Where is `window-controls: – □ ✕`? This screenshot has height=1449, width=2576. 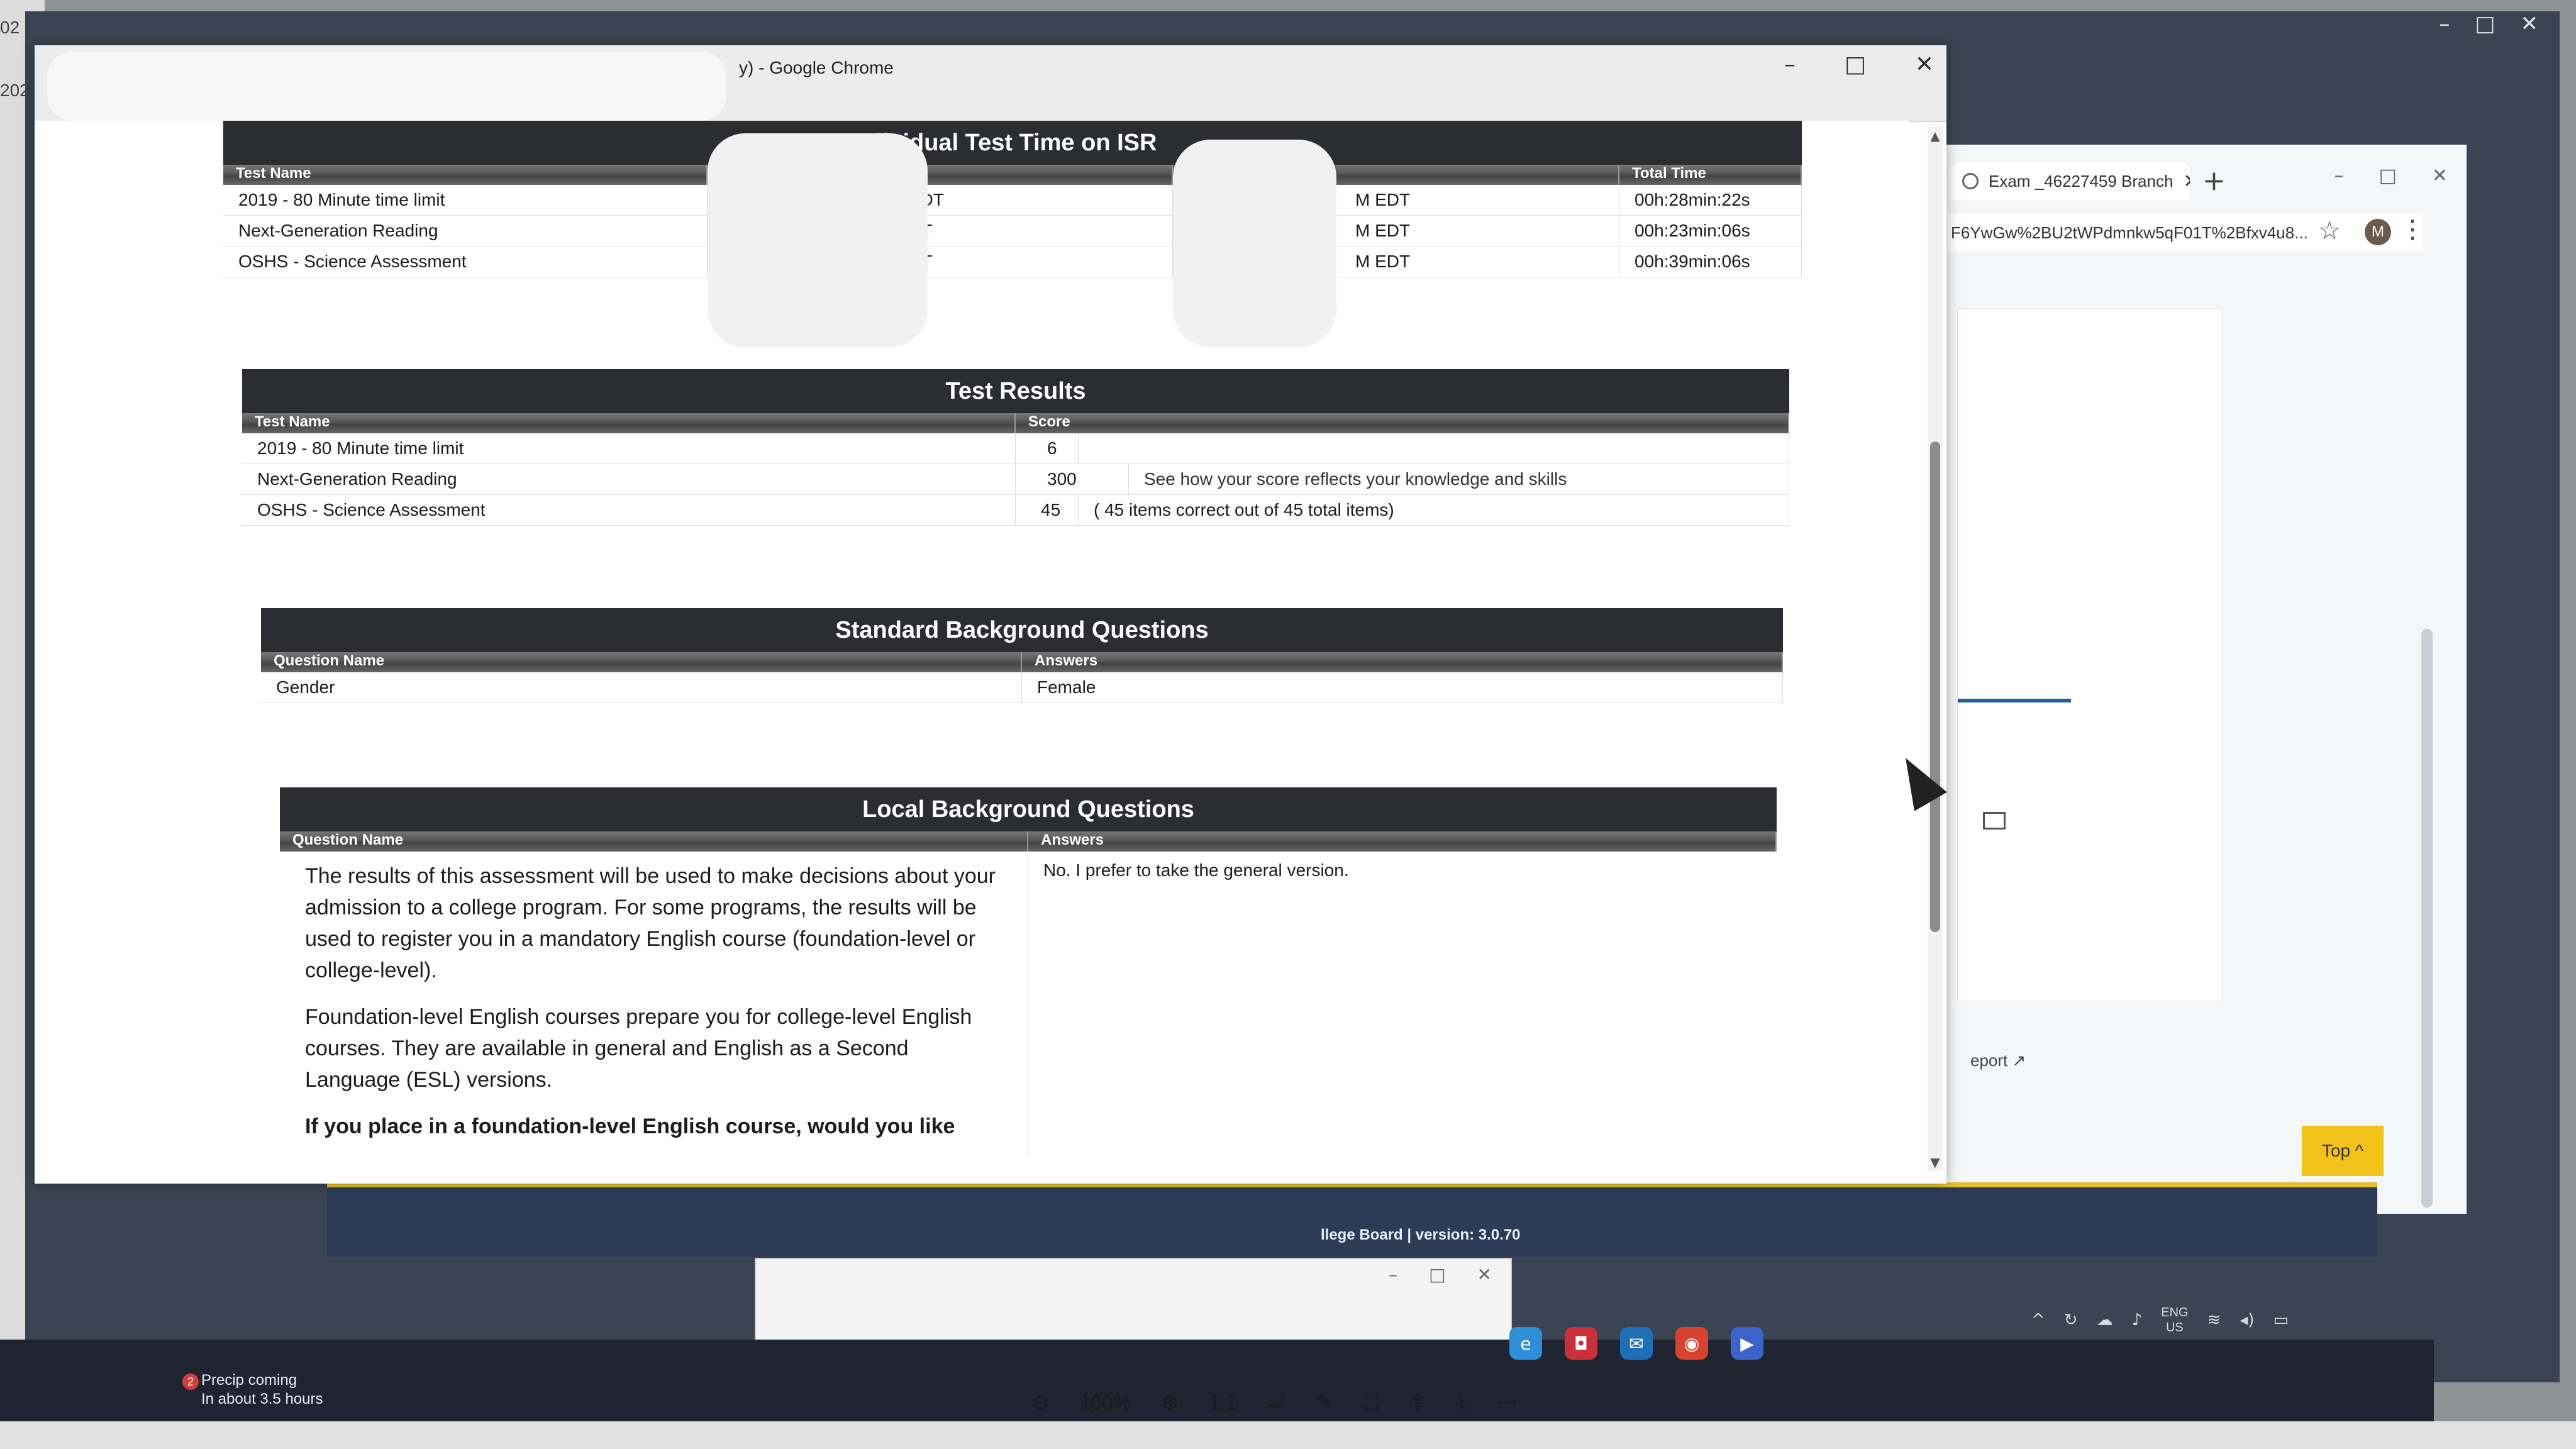
window-controls: – □ ✕ is located at coordinates (1859, 64).